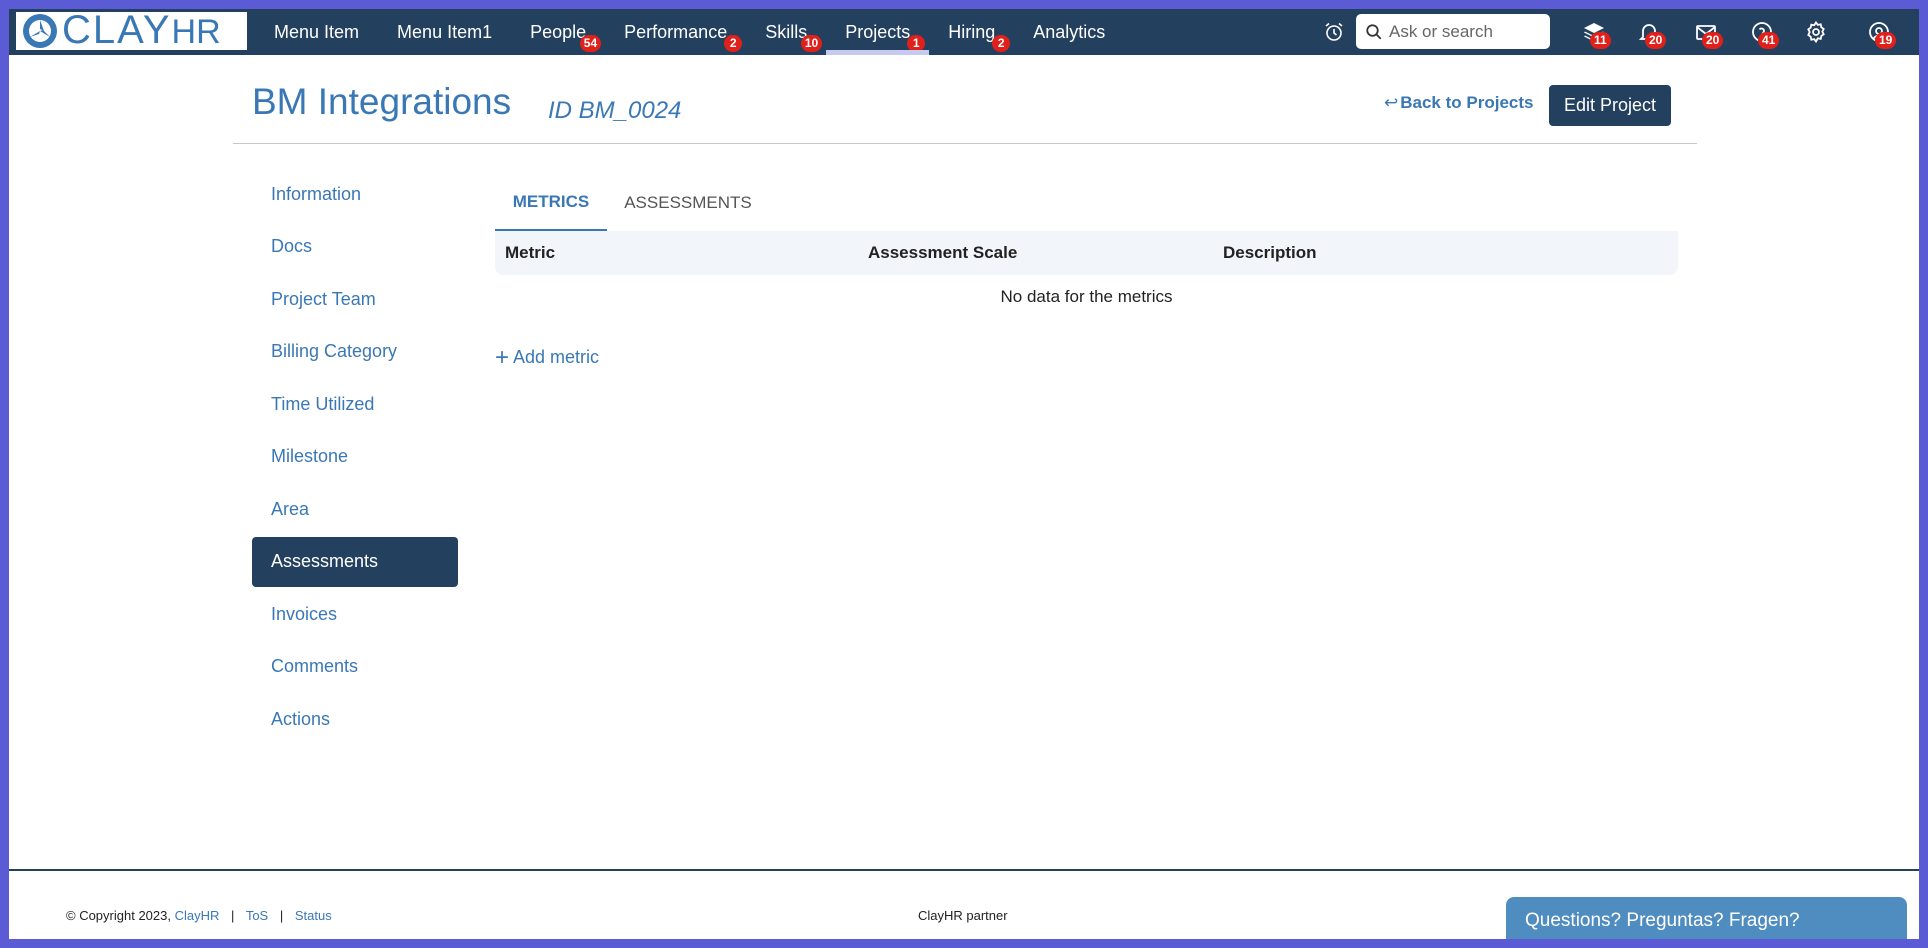  What do you see at coordinates (675, 32) in the screenshot?
I see `nav-item-performance: Performance 2` at bounding box center [675, 32].